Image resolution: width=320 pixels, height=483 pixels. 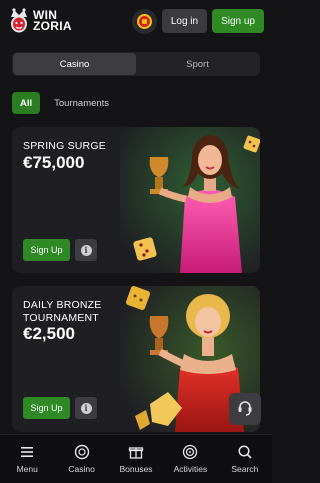 I want to click on logo-text: WIN ZORIA, so click(x=52, y=21).